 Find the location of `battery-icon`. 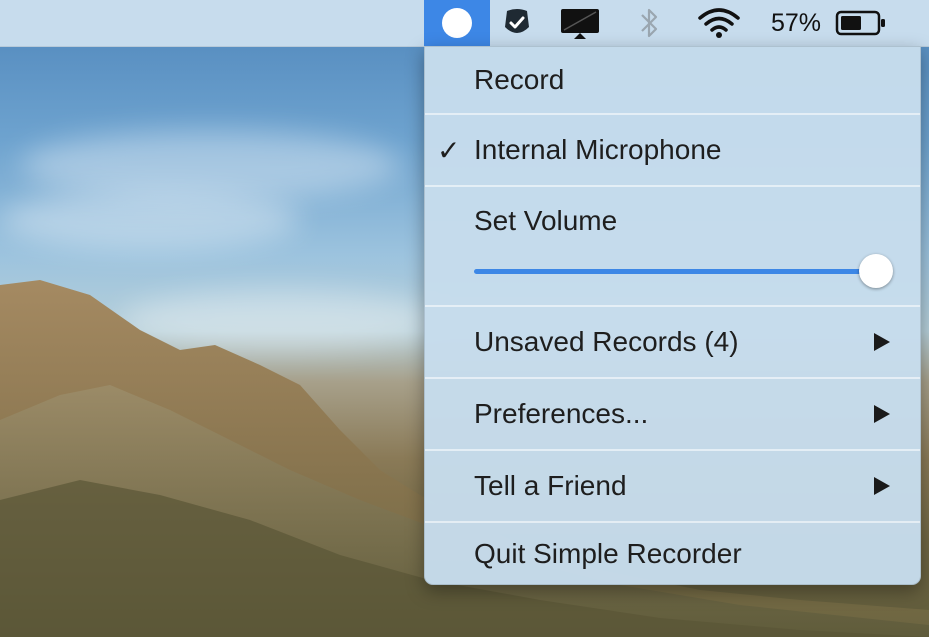

battery-icon is located at coordinates (860, 23).